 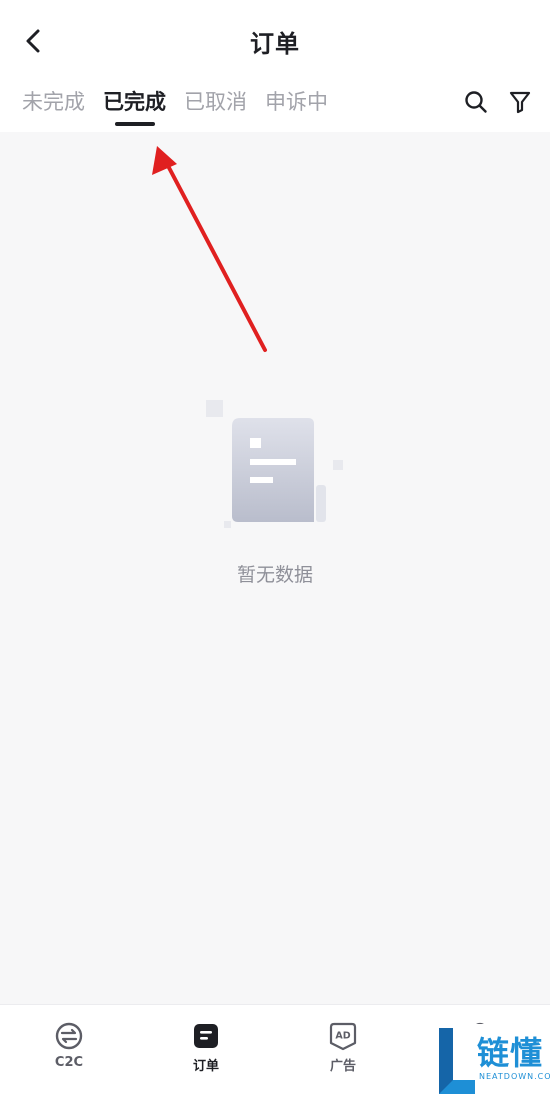 What do you see at coordinates (209, 249) in the screenshot?
I see `red-arrow-annotation` at bounding box center [209, 249].